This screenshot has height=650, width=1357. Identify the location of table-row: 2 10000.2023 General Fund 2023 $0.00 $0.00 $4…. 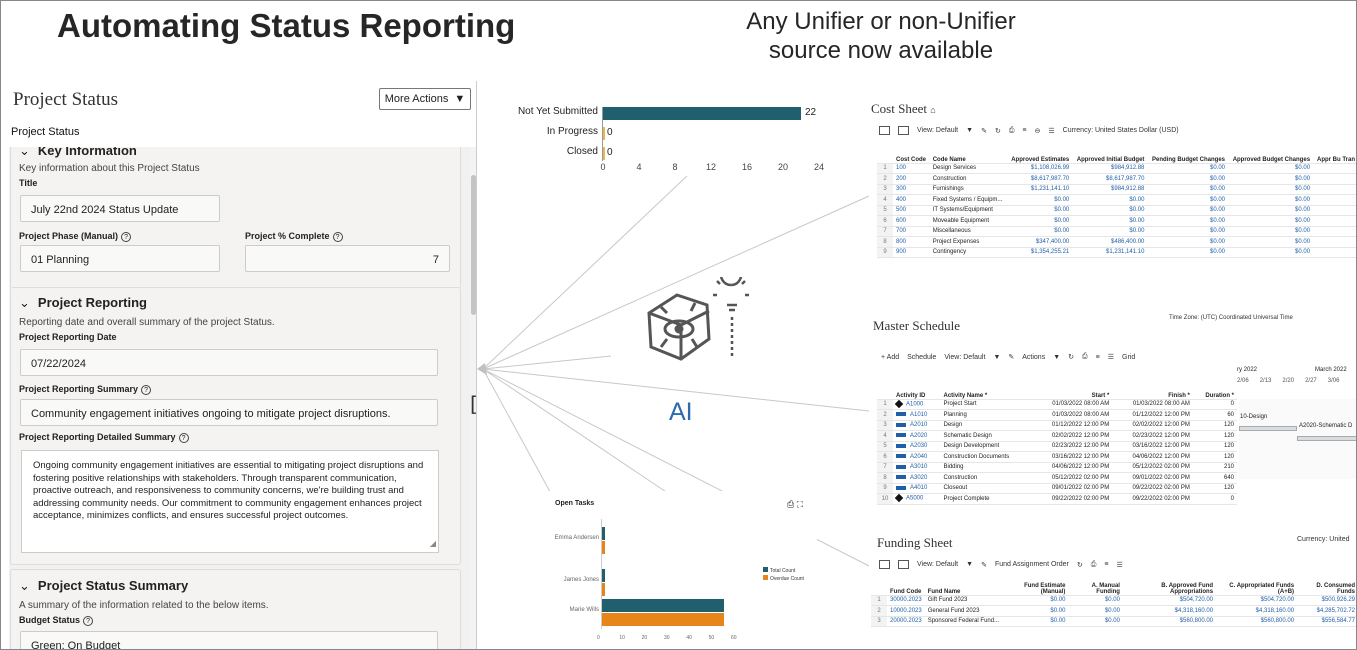
(1113, 611).